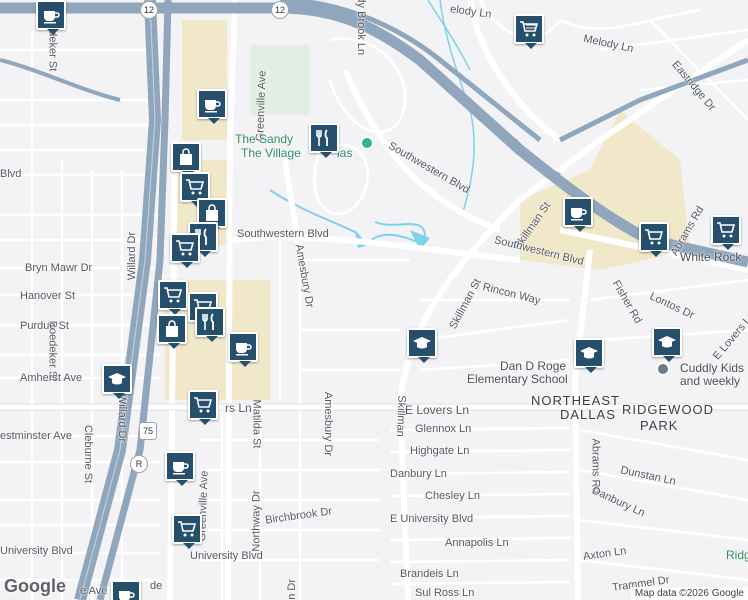  What do you see at coordinates (588, 414) in the screenshot?
I see `area-label: DALLAS` at bounding box center [588, 414].